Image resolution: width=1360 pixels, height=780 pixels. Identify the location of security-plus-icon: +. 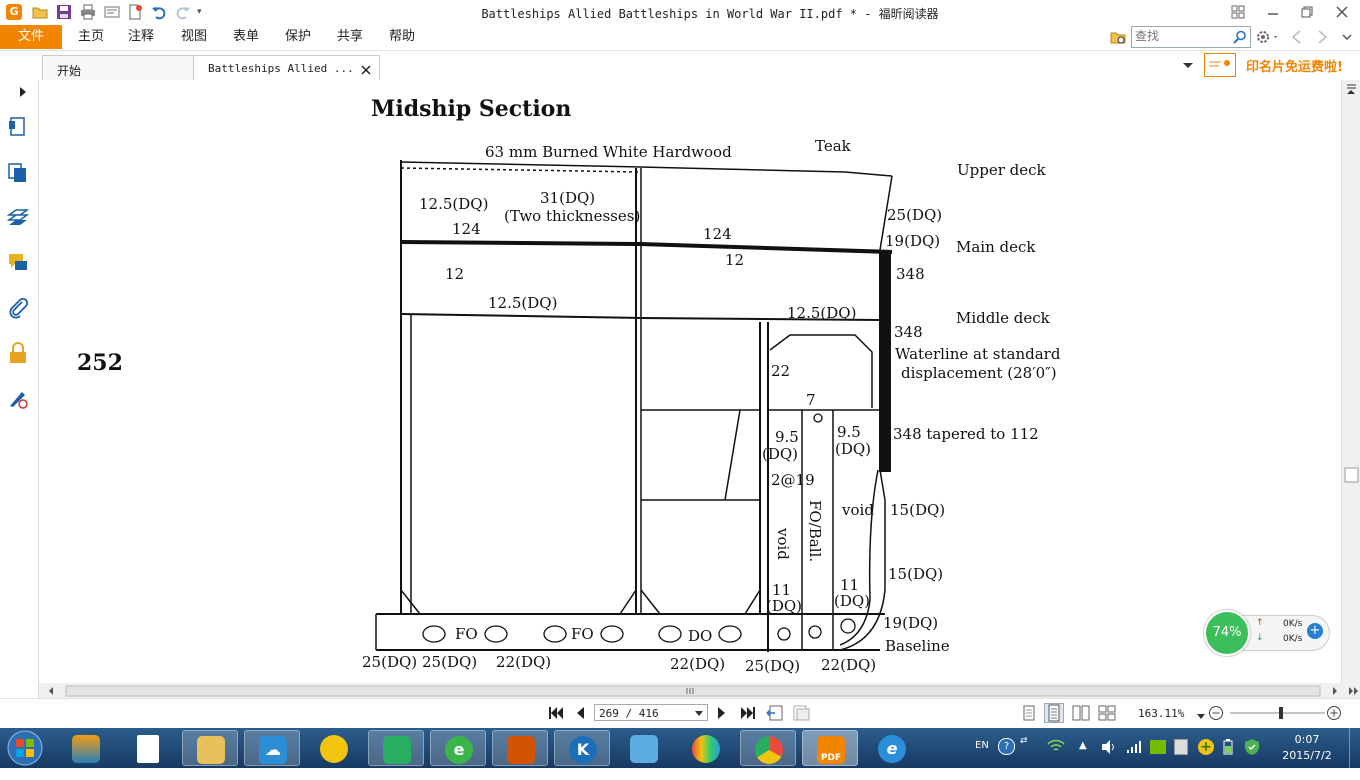
(1206, 747).